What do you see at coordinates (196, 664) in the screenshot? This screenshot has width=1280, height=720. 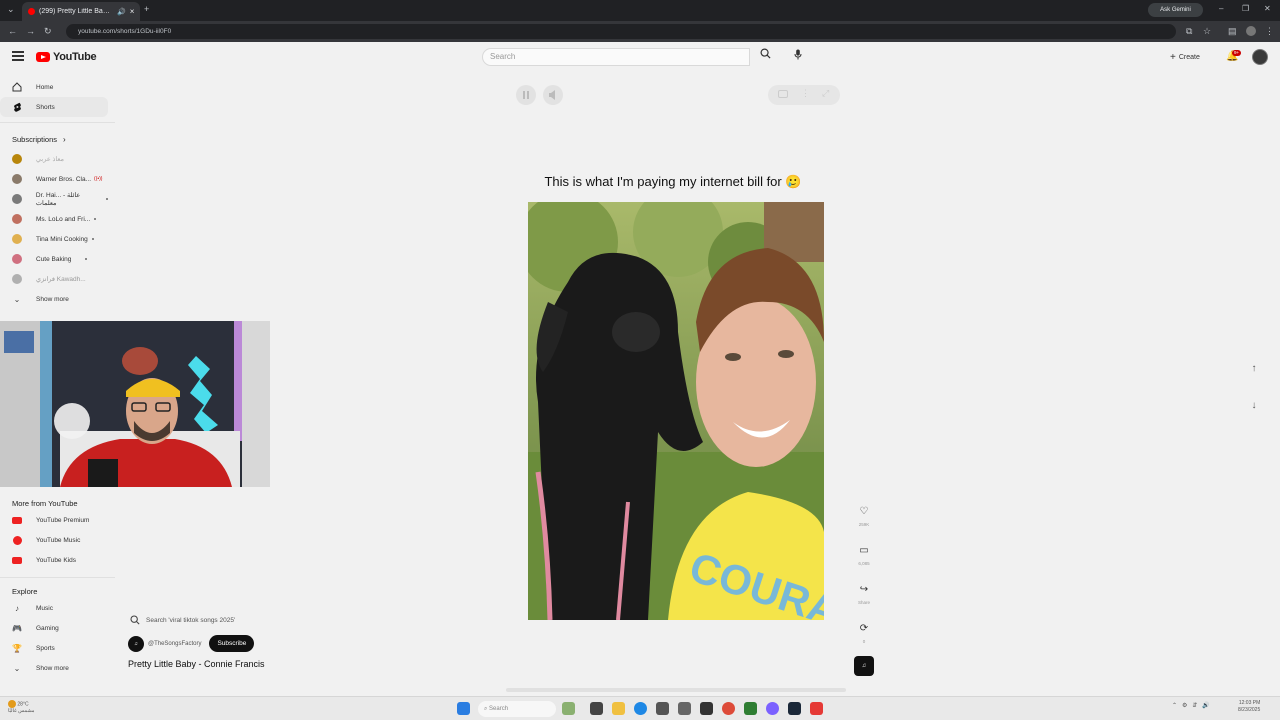 I see `music-title: Pretty Little Baby - Connie Francis` at bounding box center [196, 664].